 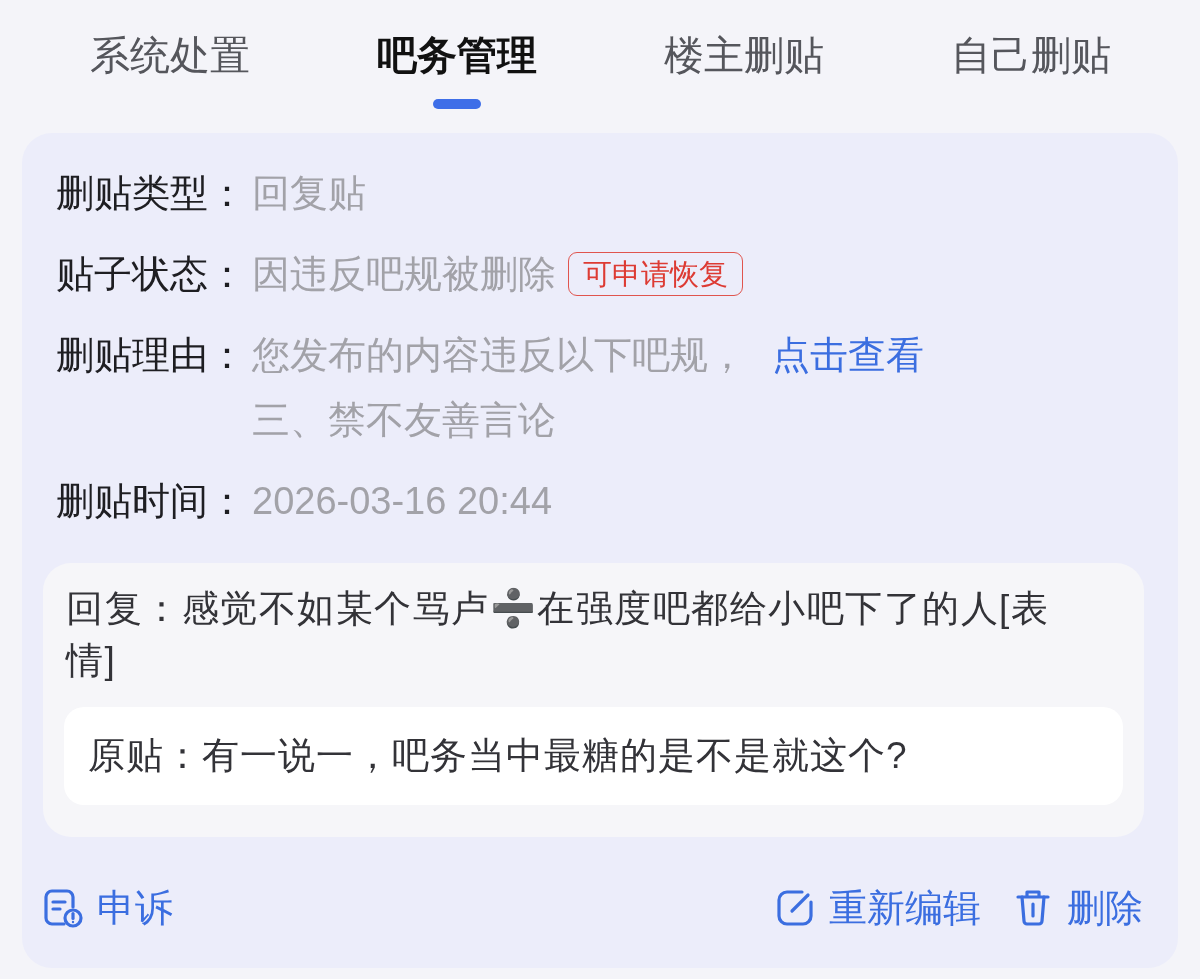 What do you see at coordinates (404, 420) in the screenshot?
I see `rule-text: 三、禁不友善言论` at bounding box center [404, 420].